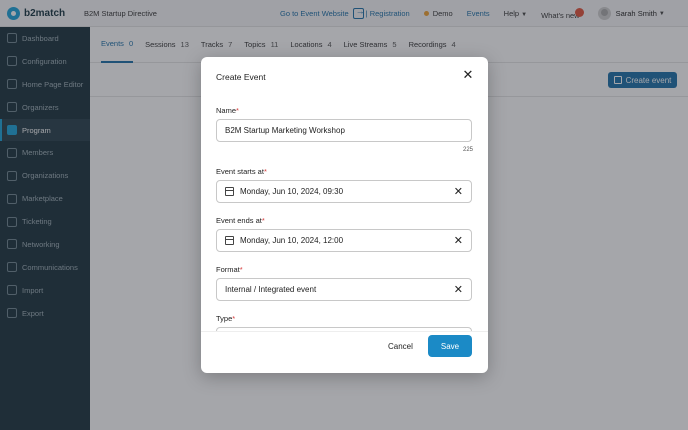 The height and width of the screenshot is (430, 688). What do you see at coordinates (344, 289) in the screenshot?
I see `format-select: Internal / Integrated event ✕` at bounding box center [344, 289].